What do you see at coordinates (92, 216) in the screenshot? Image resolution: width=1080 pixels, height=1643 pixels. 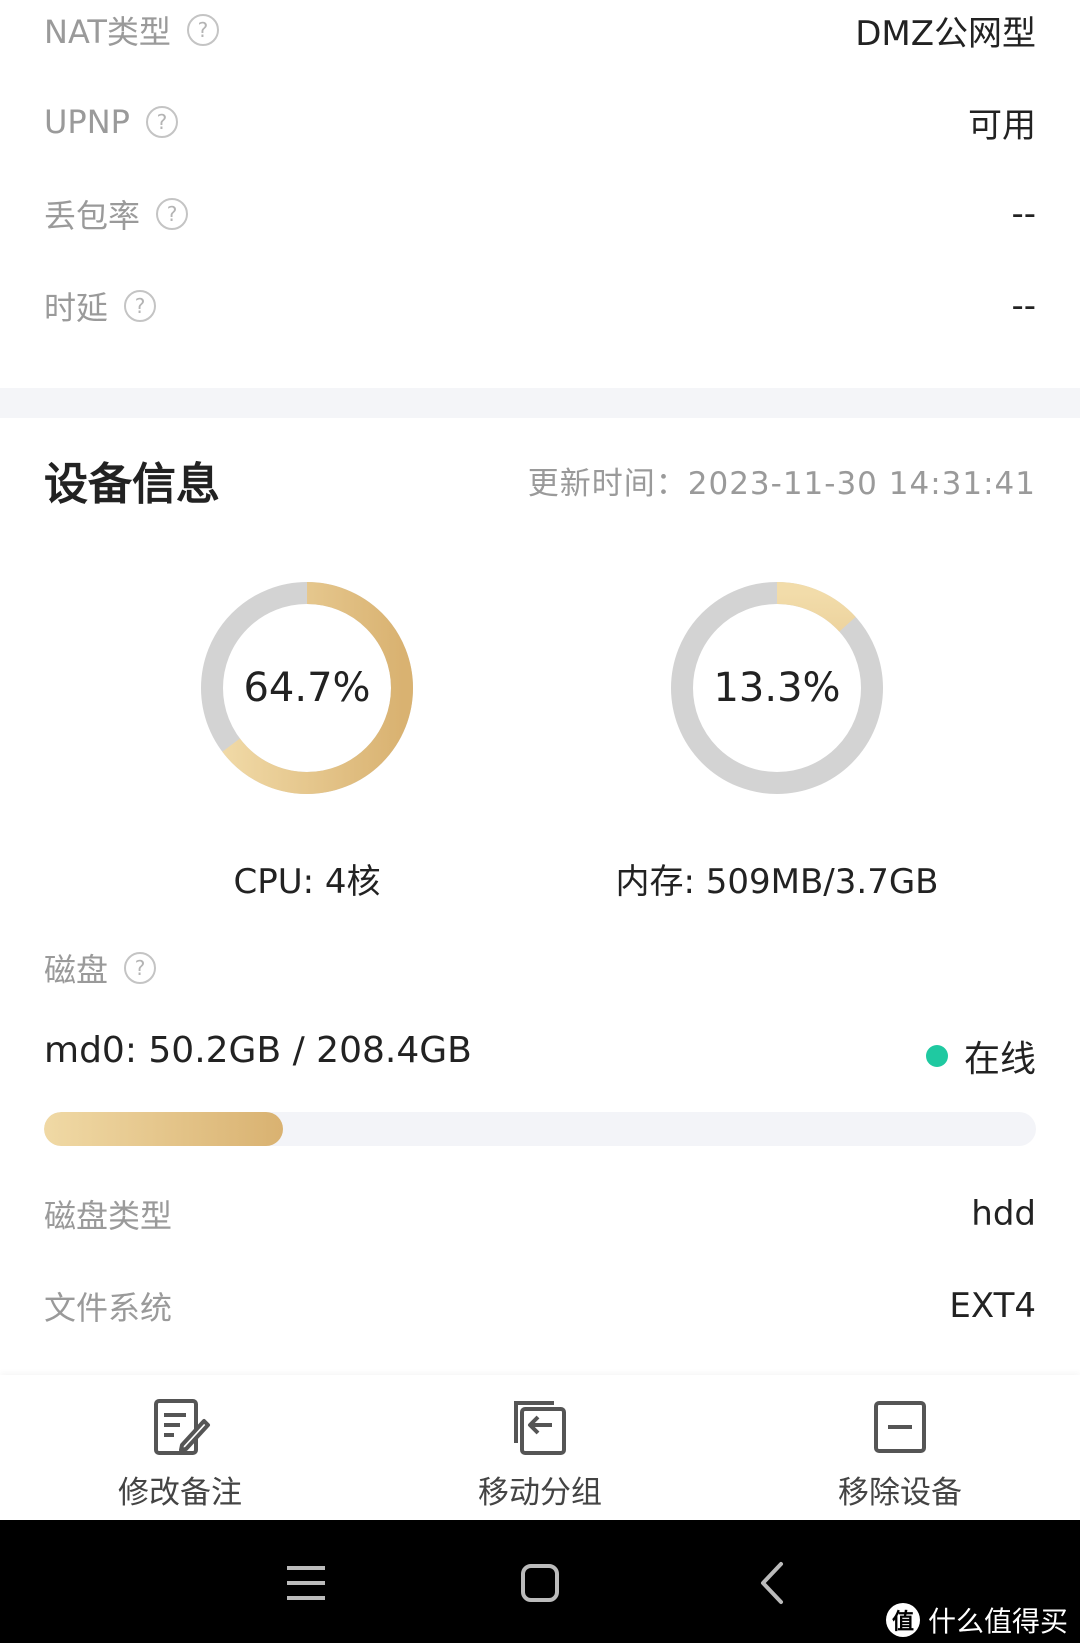 I see `packet-loss-label: 丢包率` at bounding box center [92, 216].